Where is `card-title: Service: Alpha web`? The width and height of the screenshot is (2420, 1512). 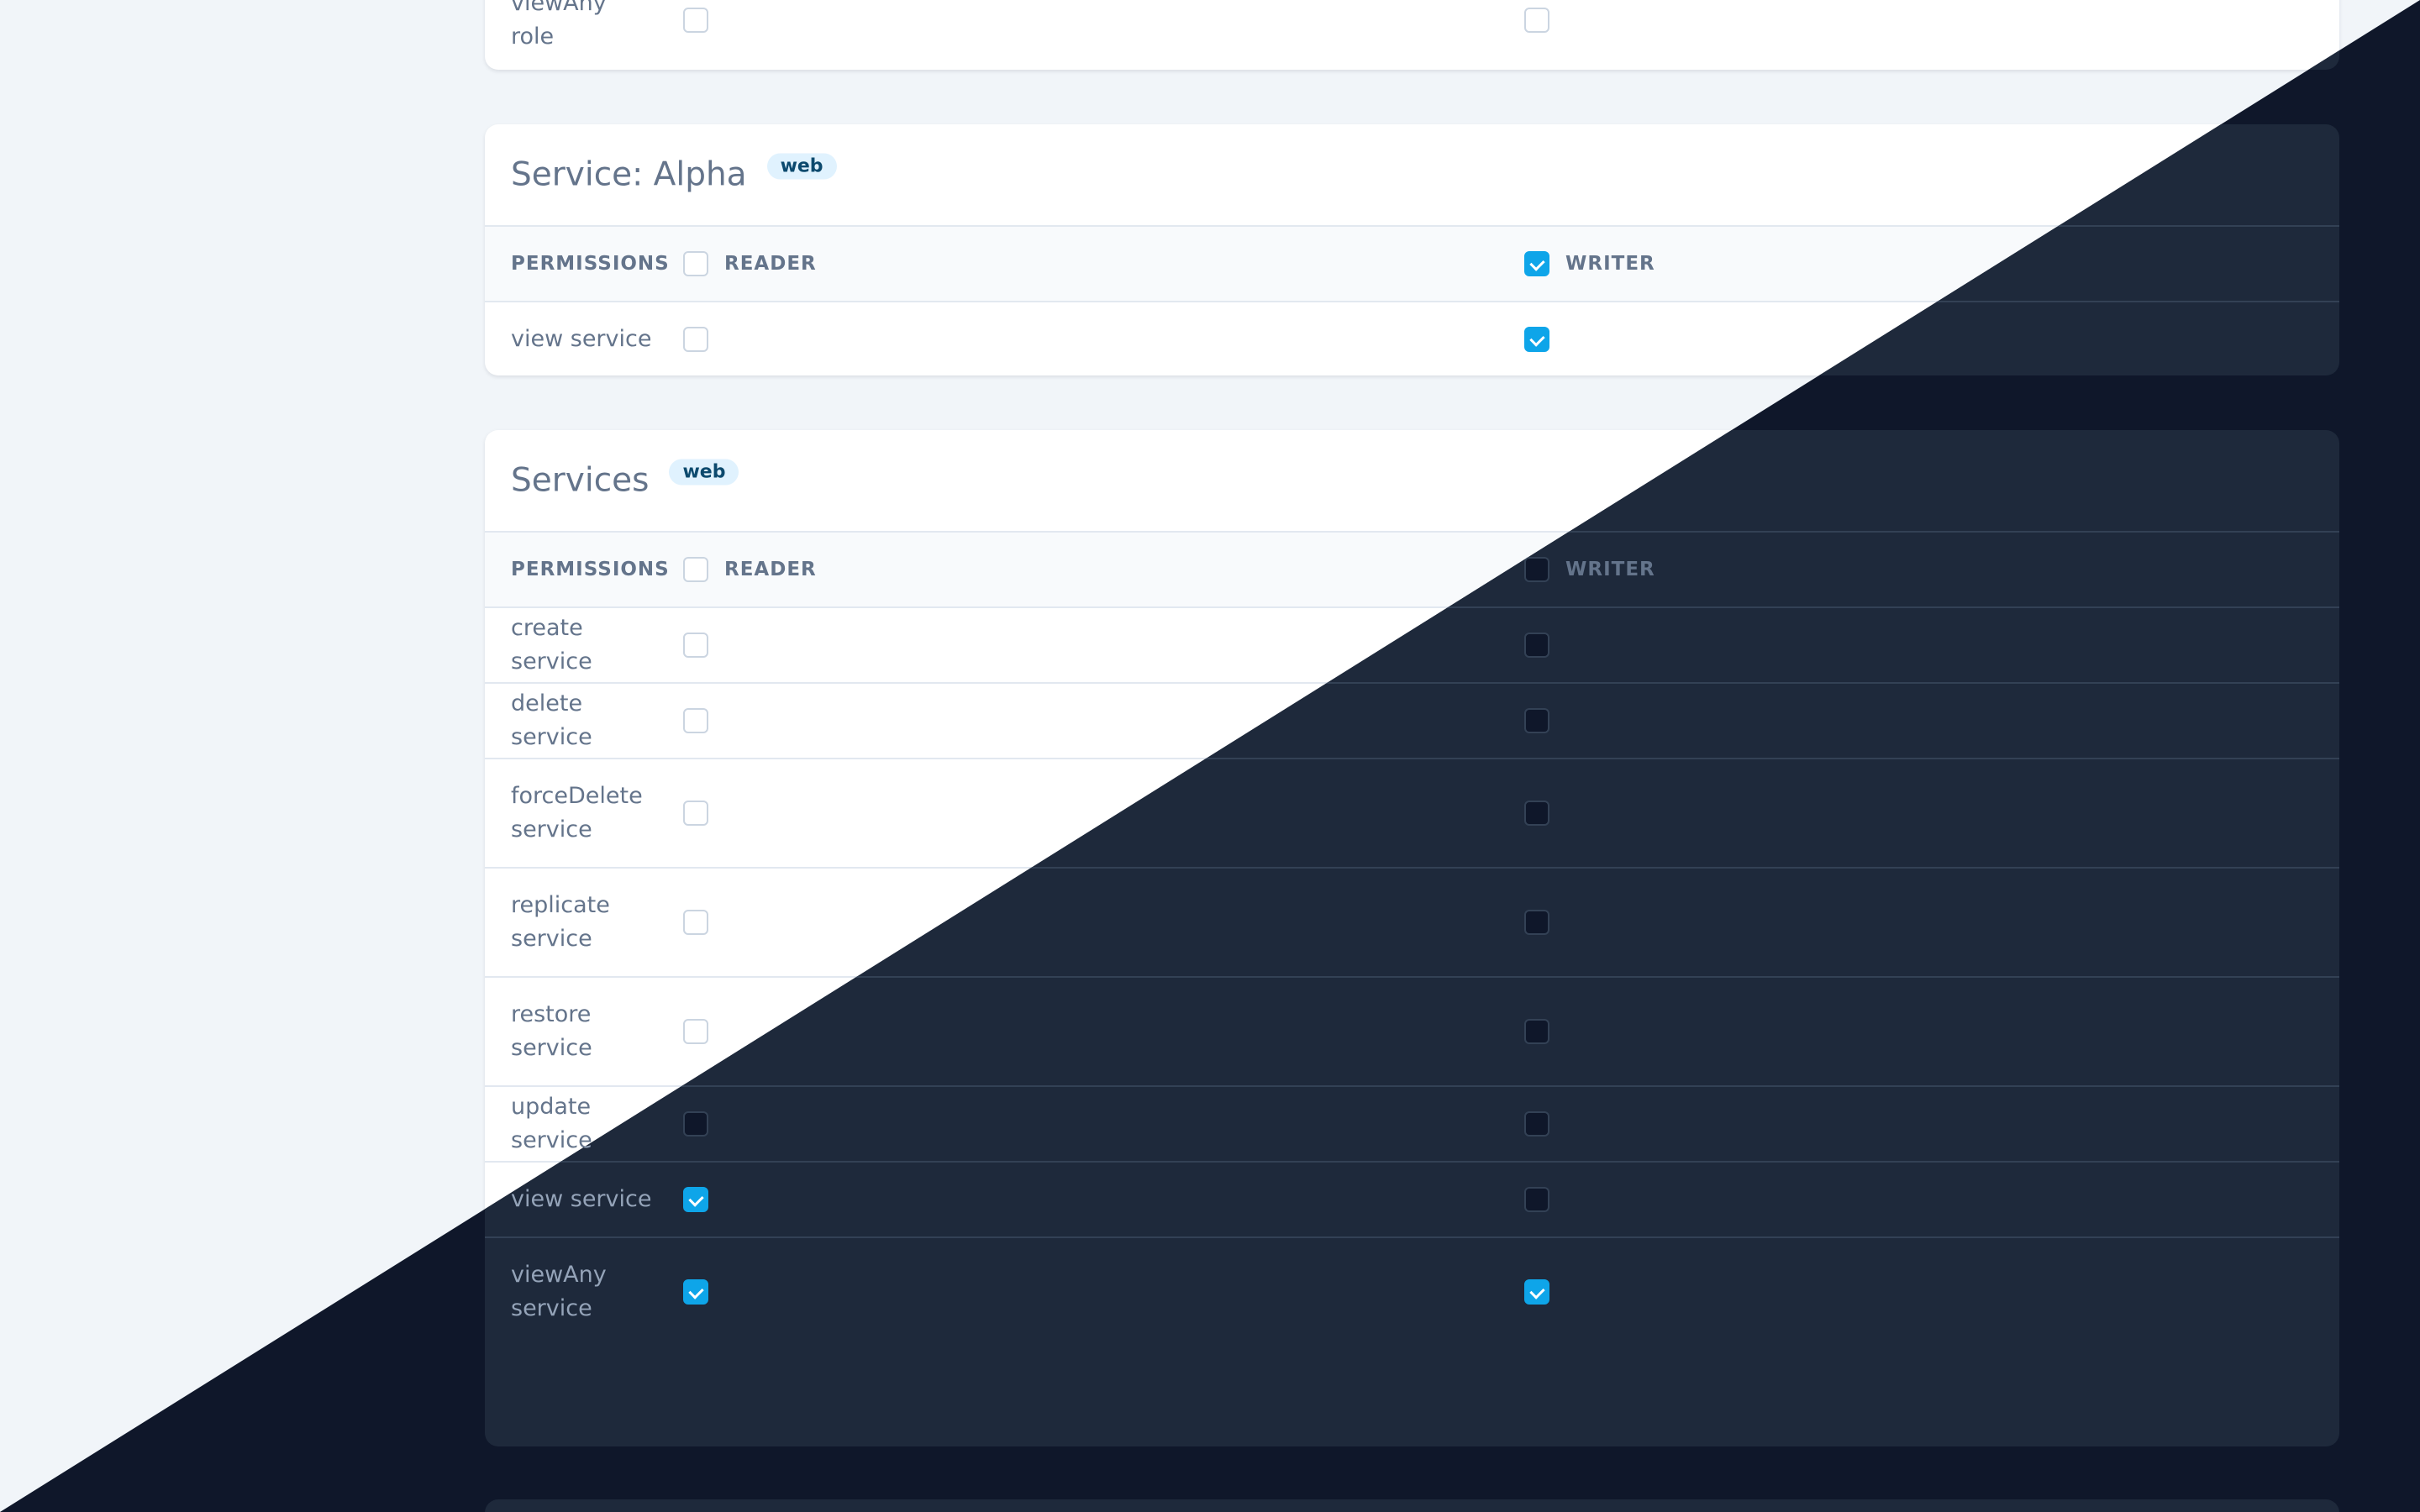 card-title: Service: Alpha web is located at coordinates (674, 173).